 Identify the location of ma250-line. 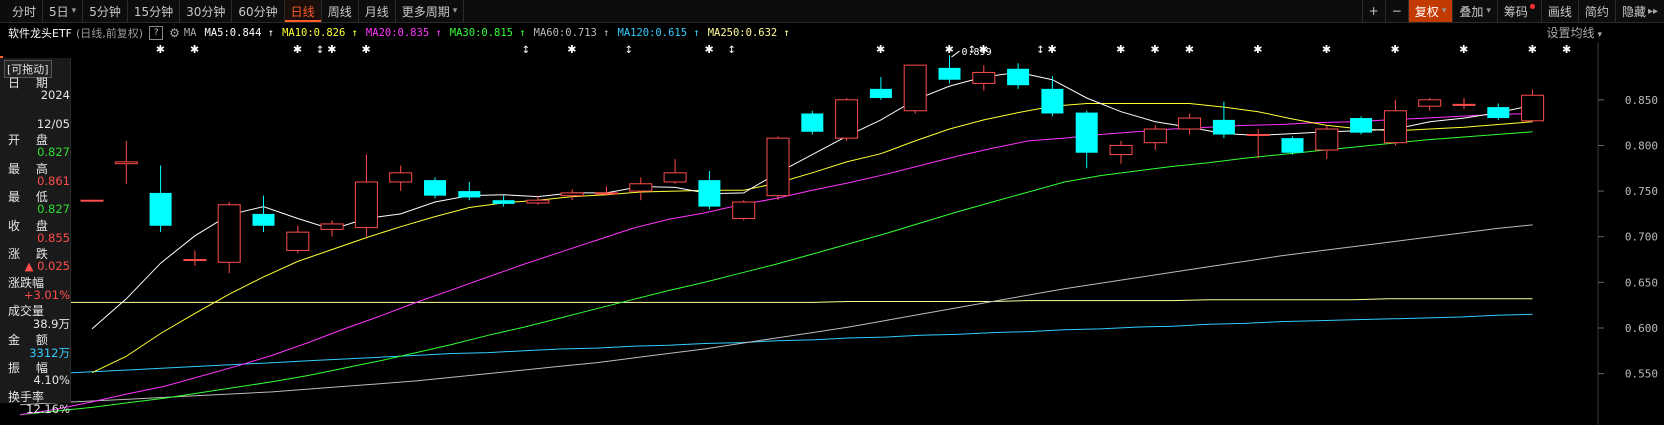
(776, 300).